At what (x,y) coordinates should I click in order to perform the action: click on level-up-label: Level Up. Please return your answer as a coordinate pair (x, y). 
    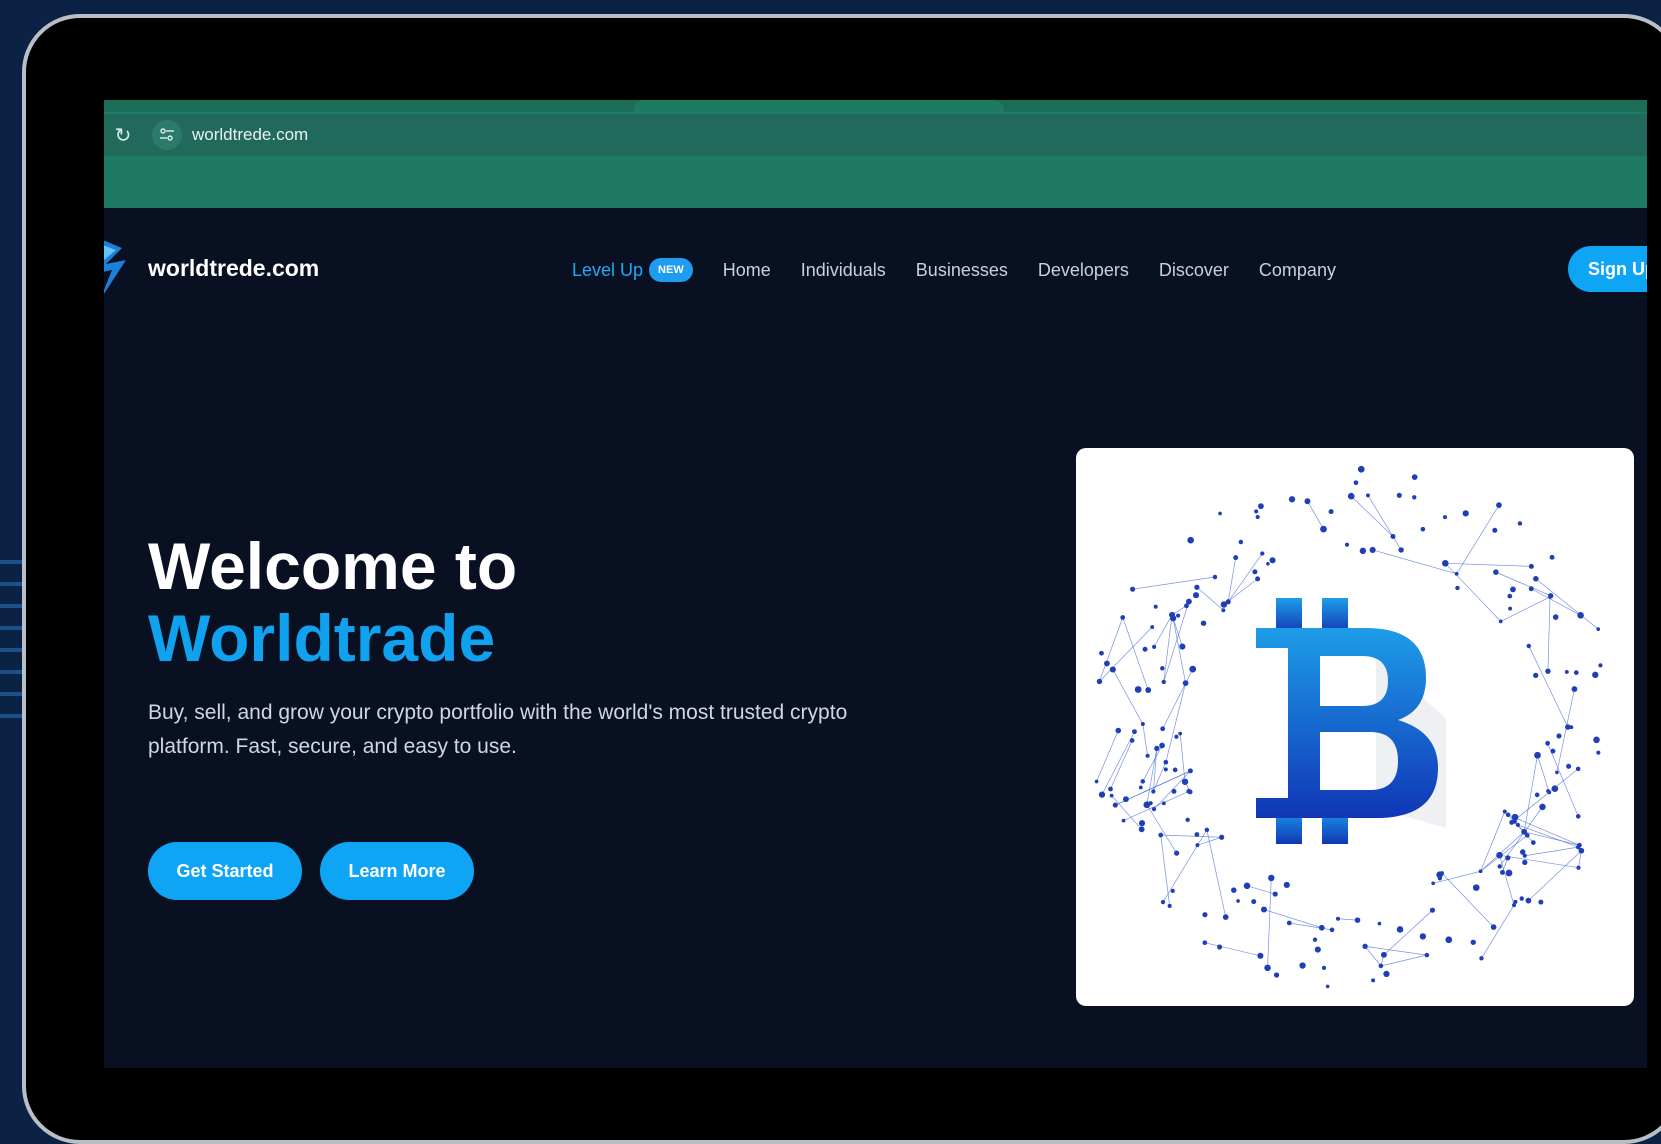
    Looking at the image, I should click on (608, 269).